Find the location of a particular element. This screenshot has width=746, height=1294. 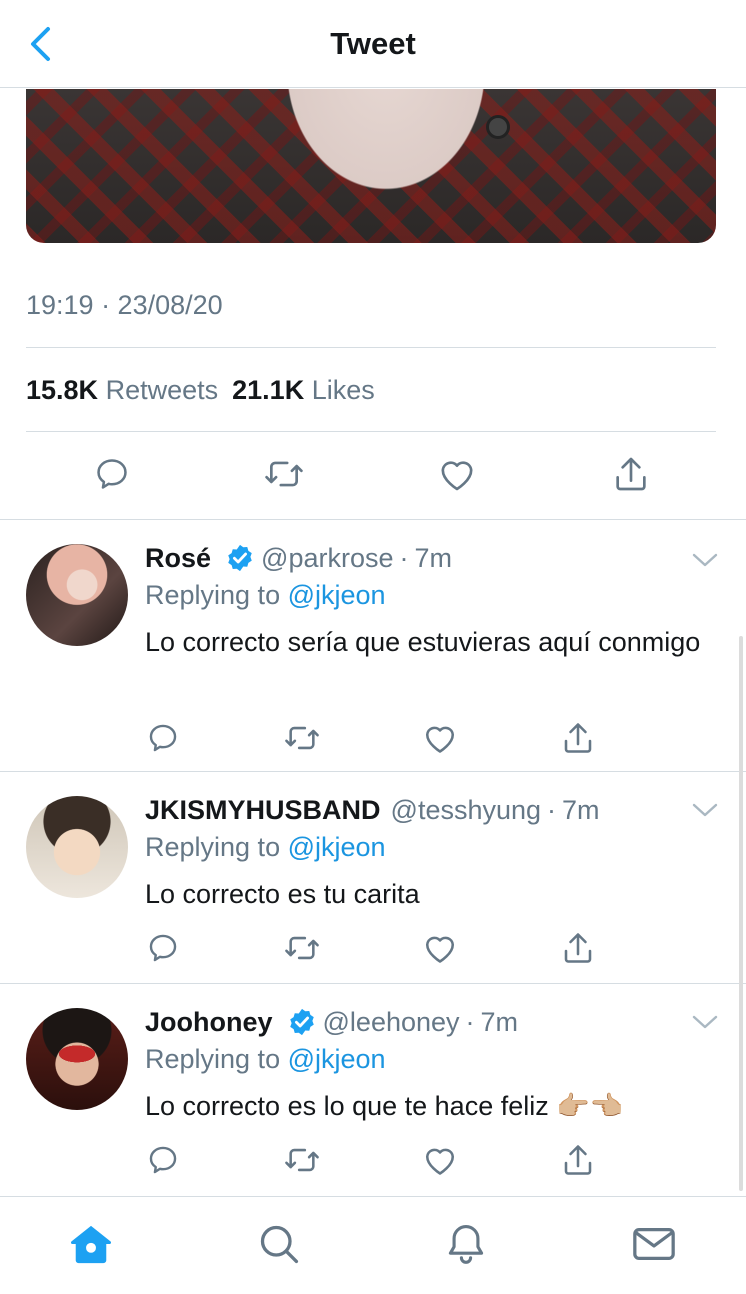

likes-label: Likes is located at coordinates (343, 390).